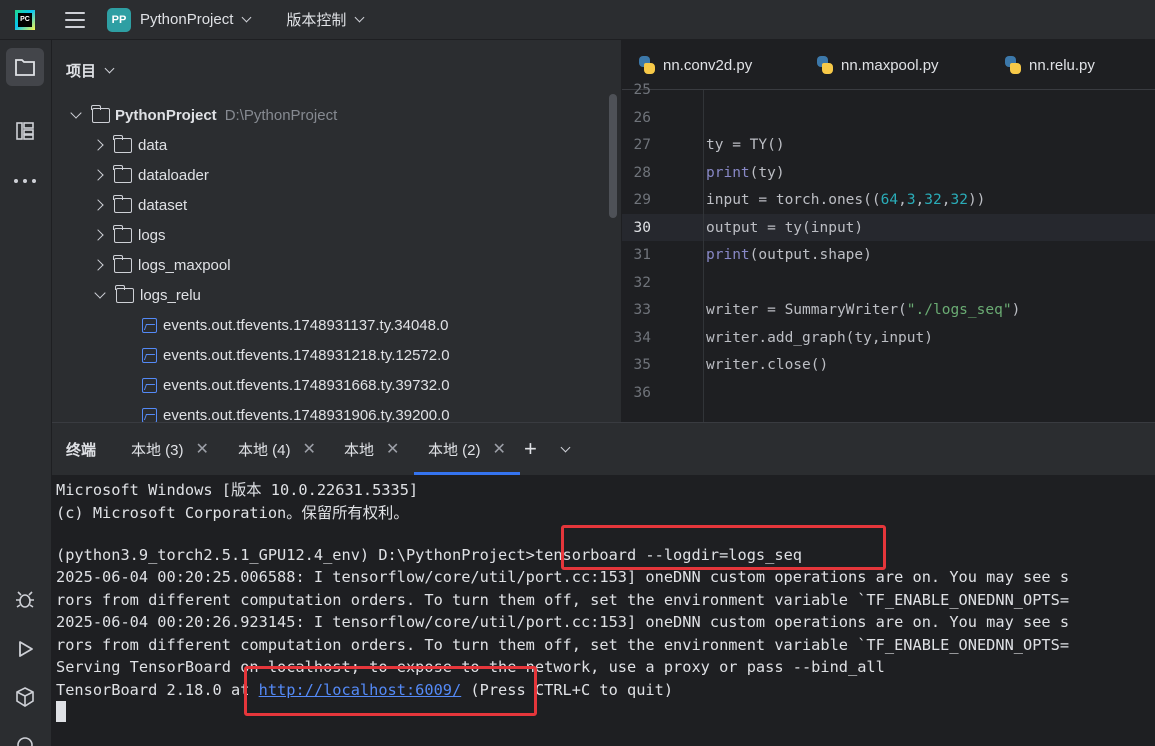 The height and width of the screenshot is (746, 1155). Describe the element at coordinates (793, 200) in the screenshot. I see `code-token: input = torch.ones((` at that location.